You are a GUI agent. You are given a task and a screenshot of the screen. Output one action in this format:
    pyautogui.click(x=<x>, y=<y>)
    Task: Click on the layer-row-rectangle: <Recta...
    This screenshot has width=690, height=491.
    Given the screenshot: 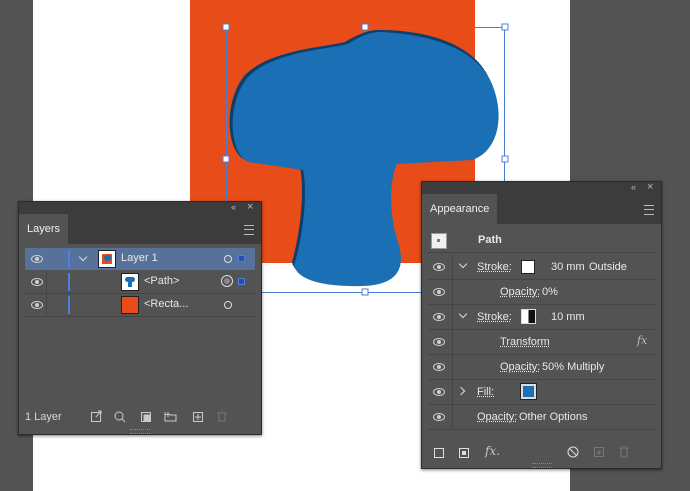 What is the action you would take?
    pyautogui.click(x=140, y=305)
    